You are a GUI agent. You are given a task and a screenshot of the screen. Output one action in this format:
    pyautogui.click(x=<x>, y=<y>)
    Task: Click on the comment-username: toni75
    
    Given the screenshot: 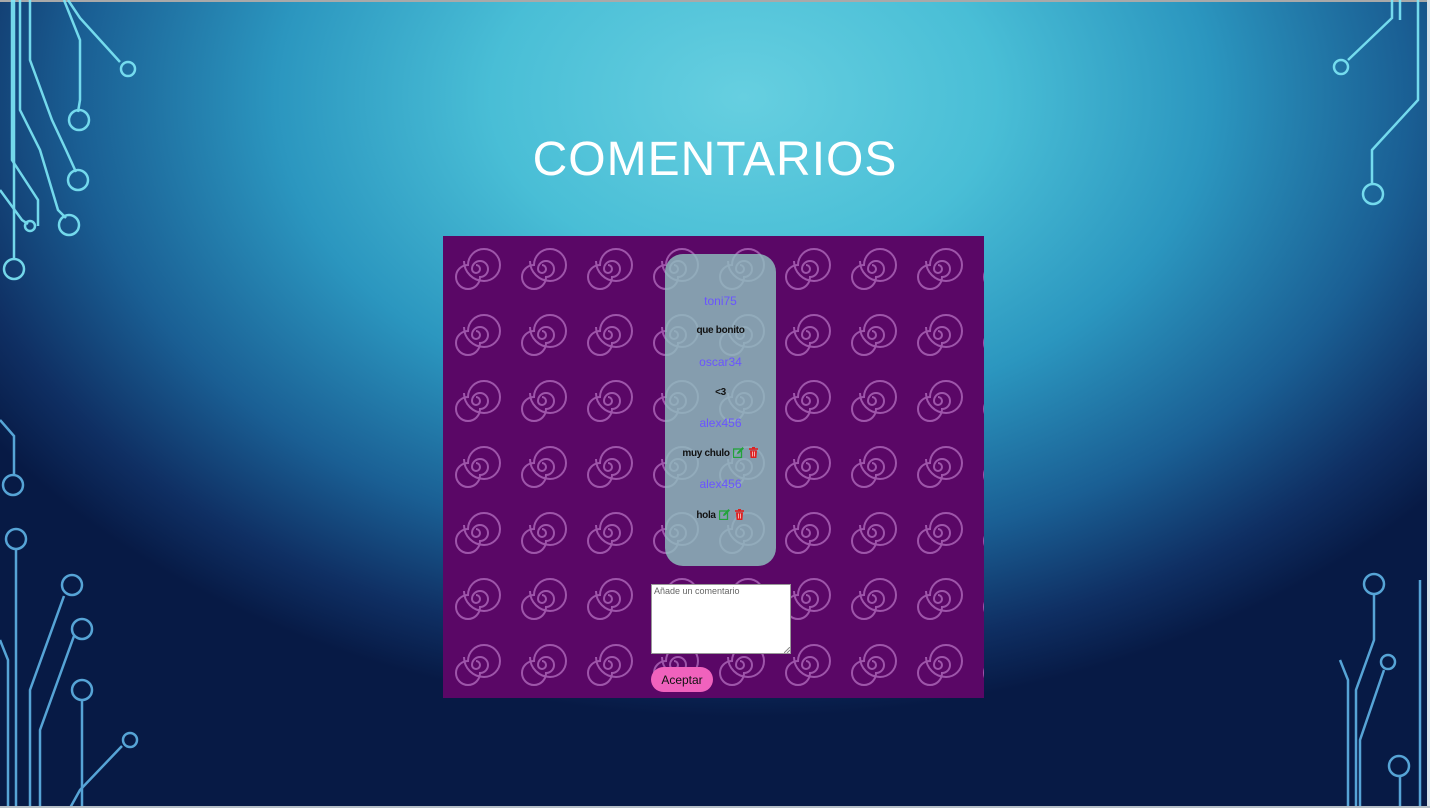 What is the action you would take?
    pyautogui.click(x=720, y=301)
    